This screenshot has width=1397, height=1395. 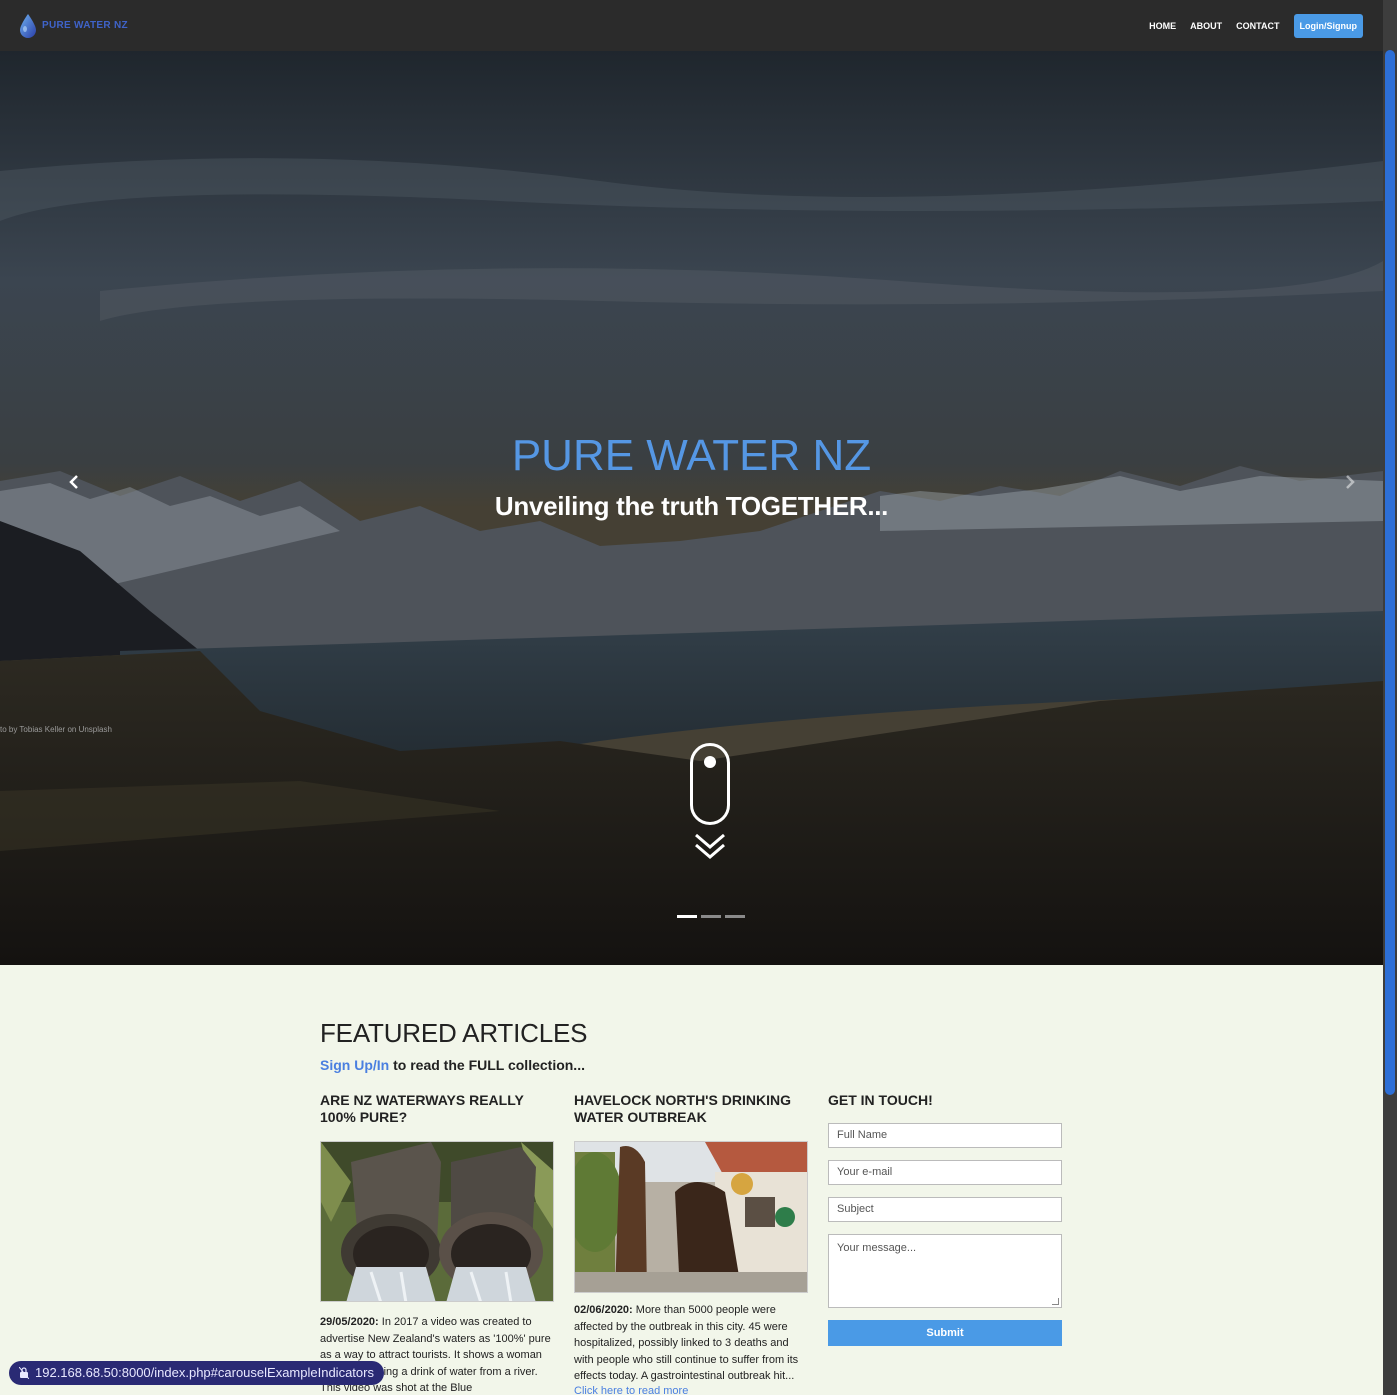 What do you see at coordinates (354, 1065) in the screenshot?
I see `signup-link: Sign Up/In` at bounding box center [354, 1065].